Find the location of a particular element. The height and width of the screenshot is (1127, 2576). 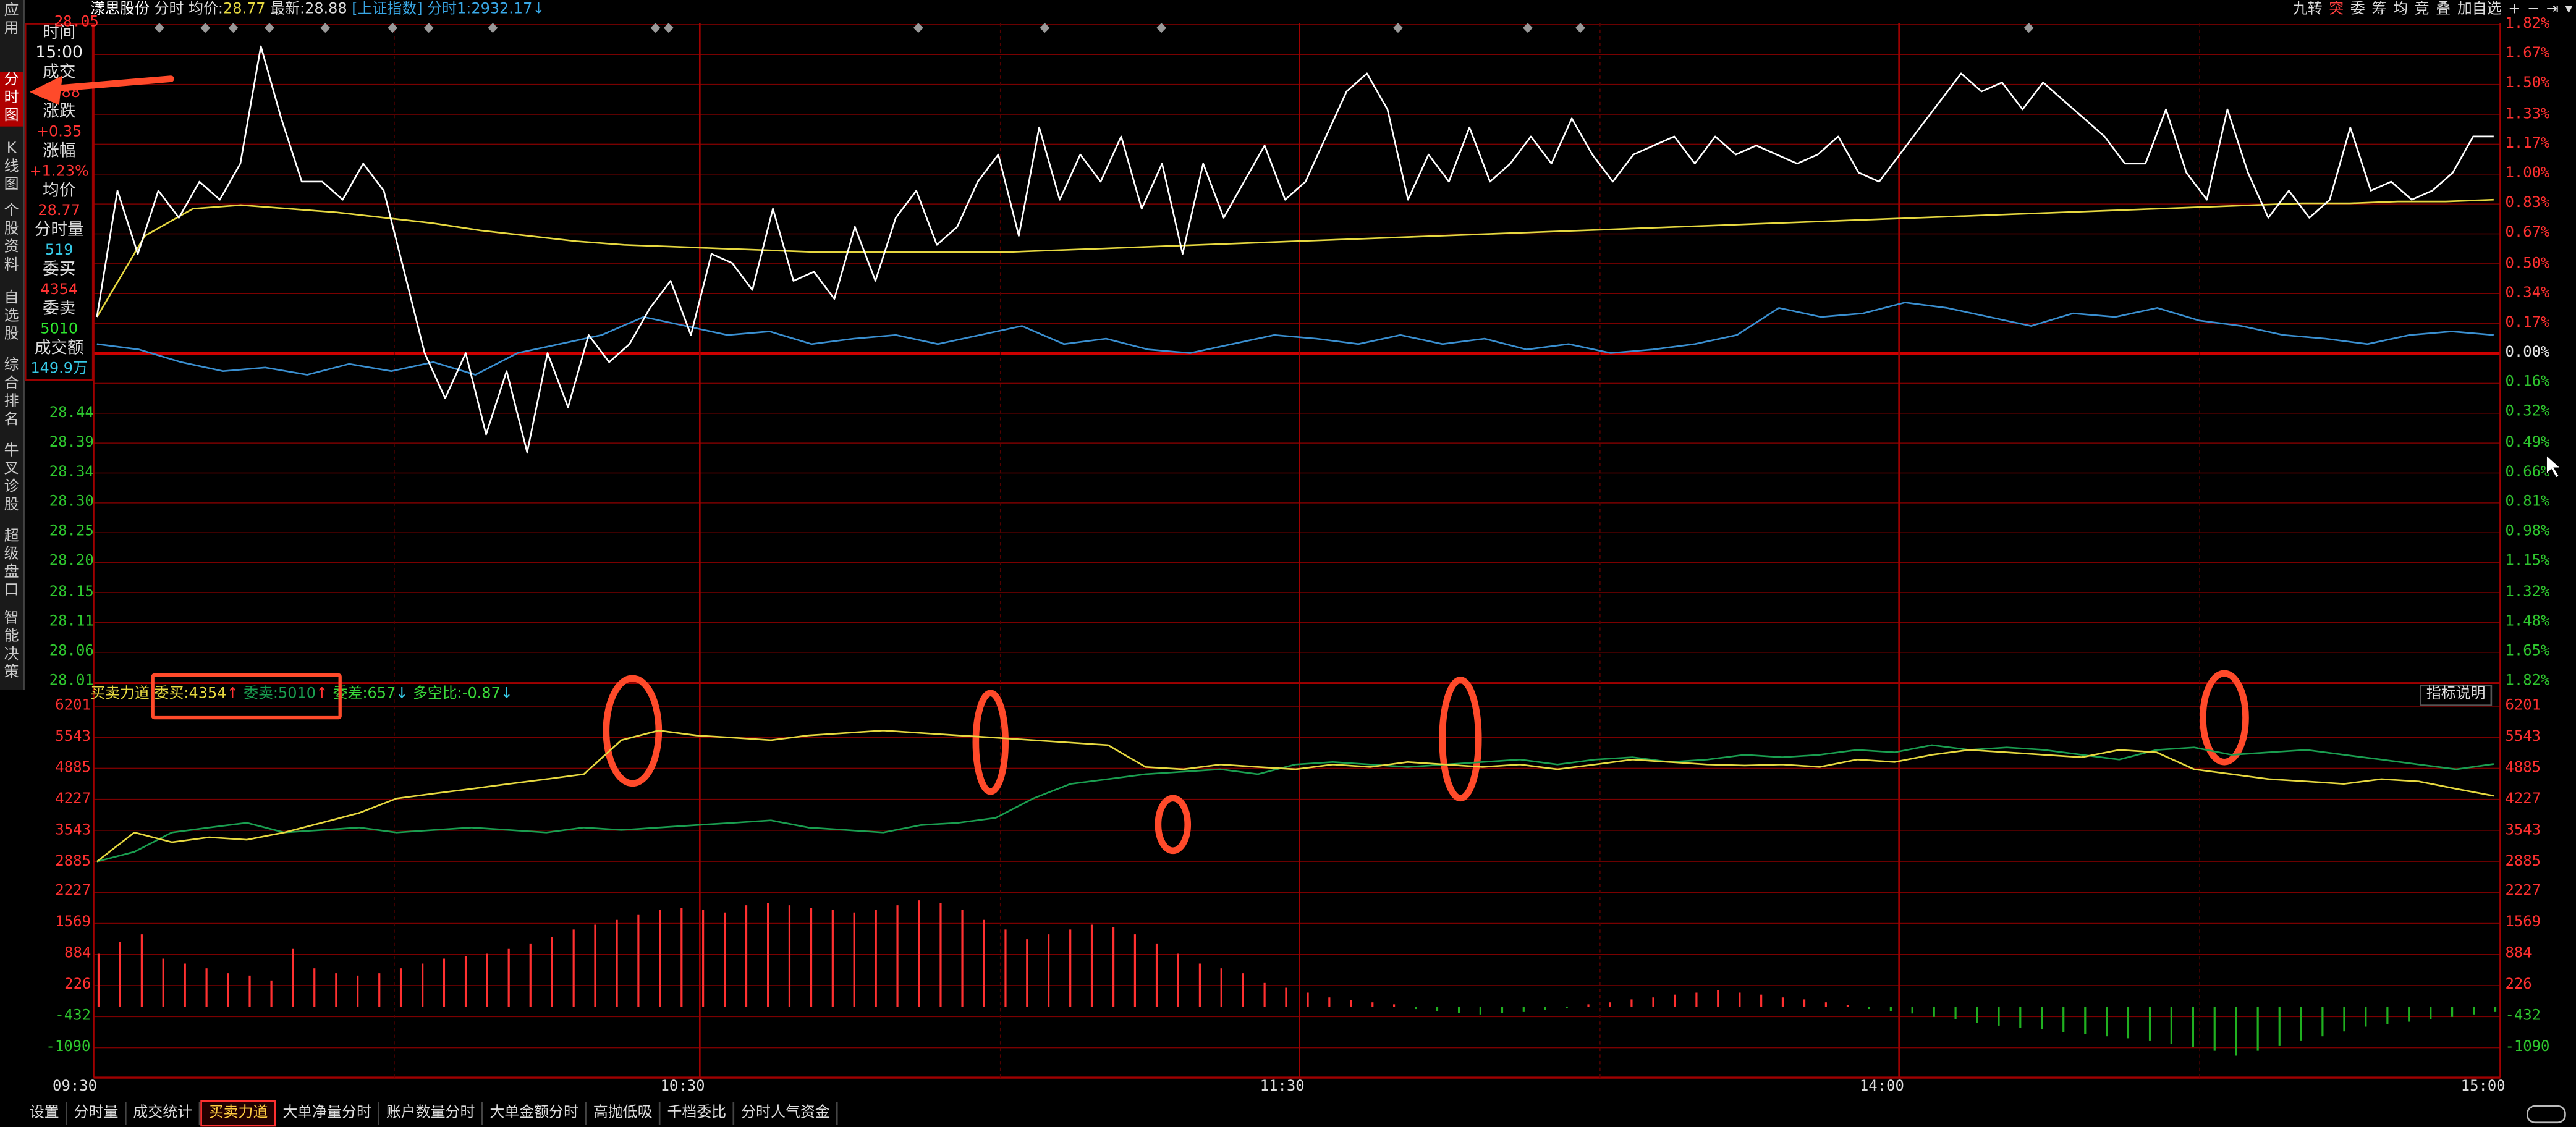

toggle-switch is located at coordinates (2546, 1114).